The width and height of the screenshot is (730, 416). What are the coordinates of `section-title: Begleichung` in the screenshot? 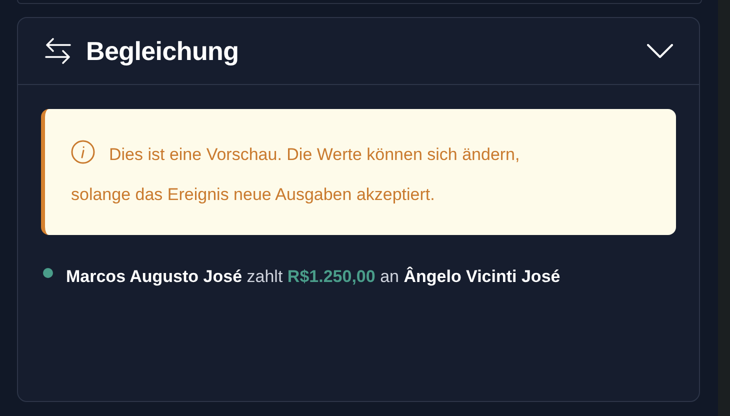 It's located at (163, 51).